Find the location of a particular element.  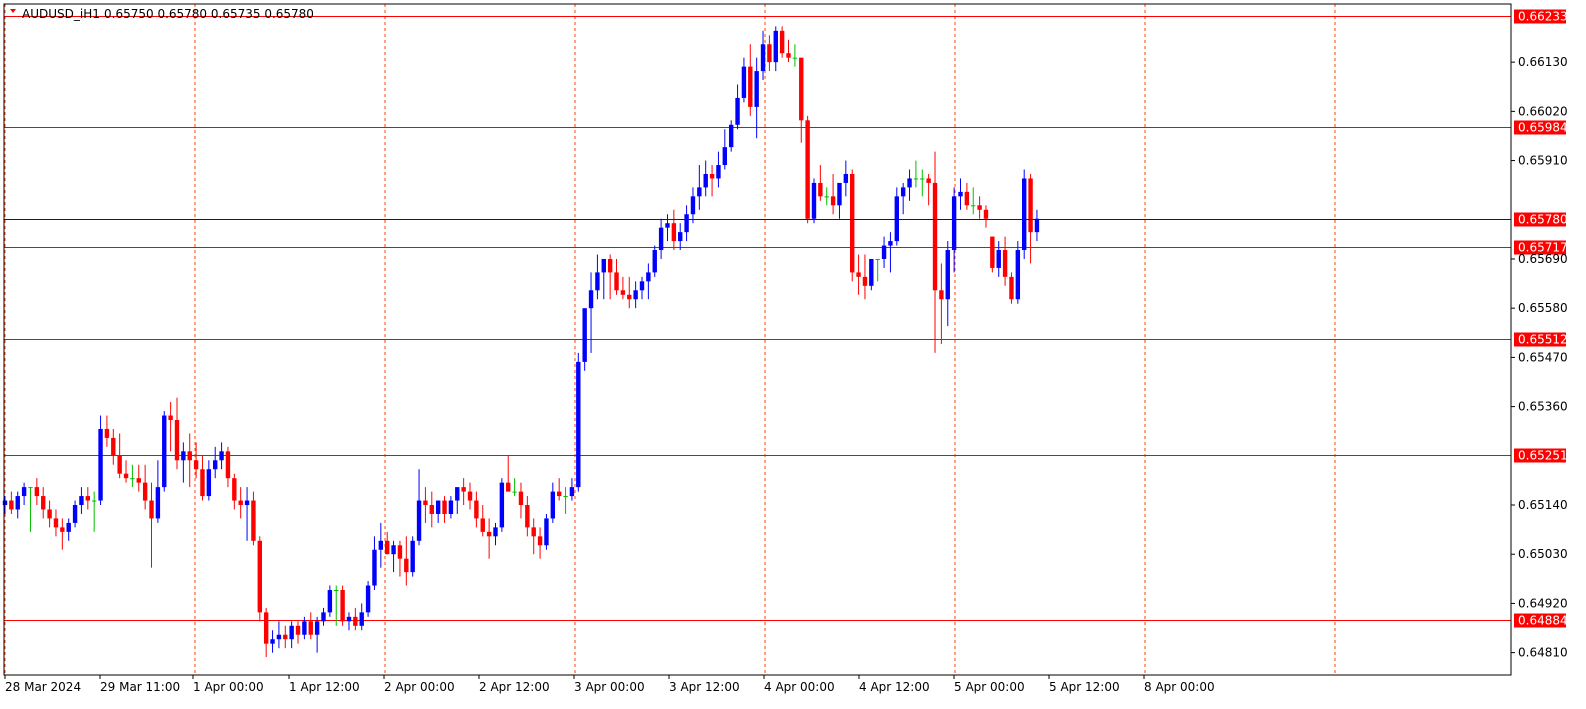

y-tick-label: 0.66020 is located at coordinates (1543, 111).